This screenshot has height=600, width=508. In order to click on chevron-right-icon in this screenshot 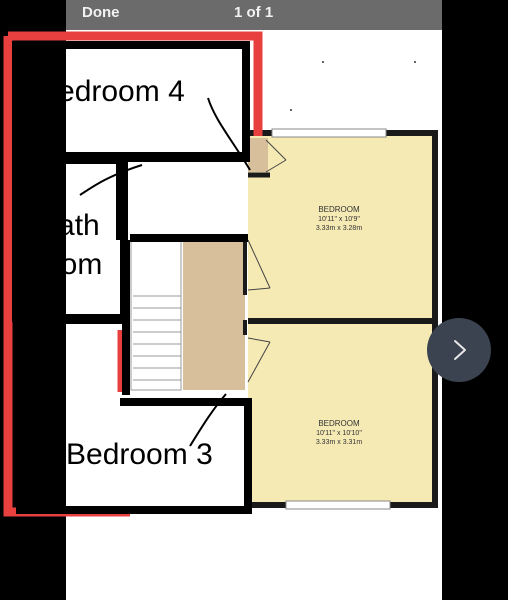, I will do `click(460, 350)`.